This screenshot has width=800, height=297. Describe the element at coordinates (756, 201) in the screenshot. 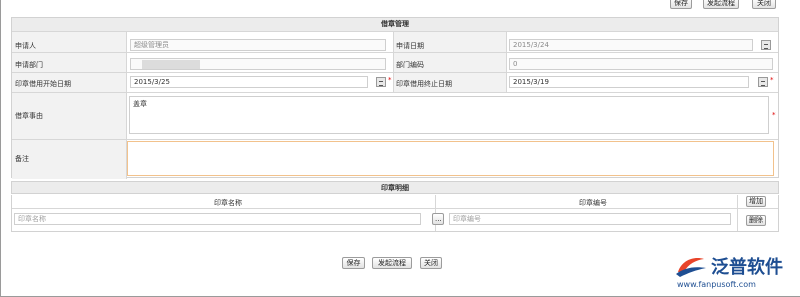

I see `add-row-button: 增加` at that location.